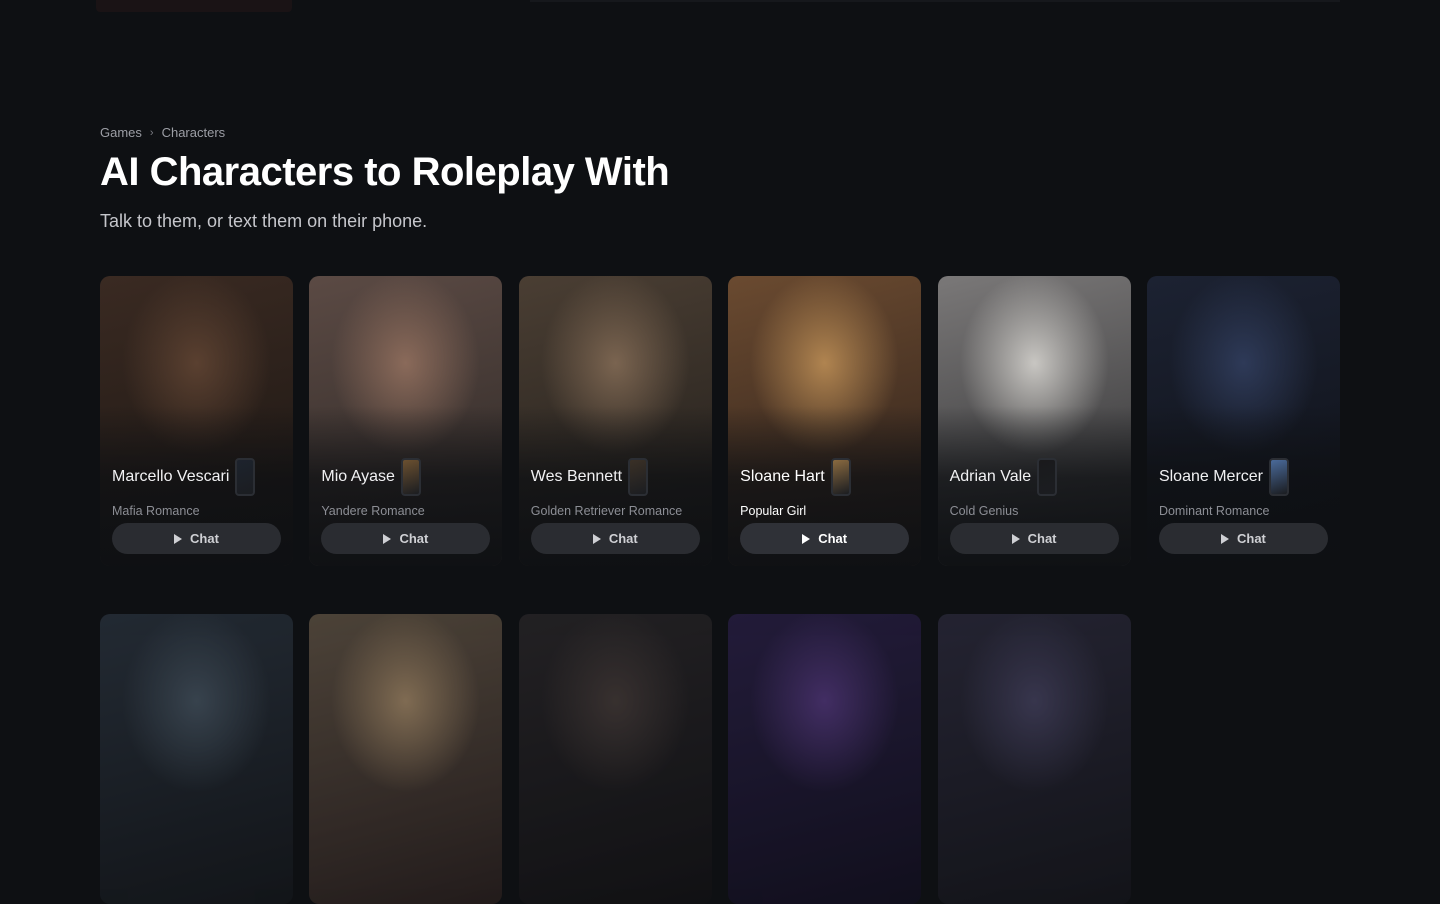  What do you see at coordinates (606, 511) in the screenshot?
I see `character-genre: Golden Retriever Romance` at bounding box center [606, 511].